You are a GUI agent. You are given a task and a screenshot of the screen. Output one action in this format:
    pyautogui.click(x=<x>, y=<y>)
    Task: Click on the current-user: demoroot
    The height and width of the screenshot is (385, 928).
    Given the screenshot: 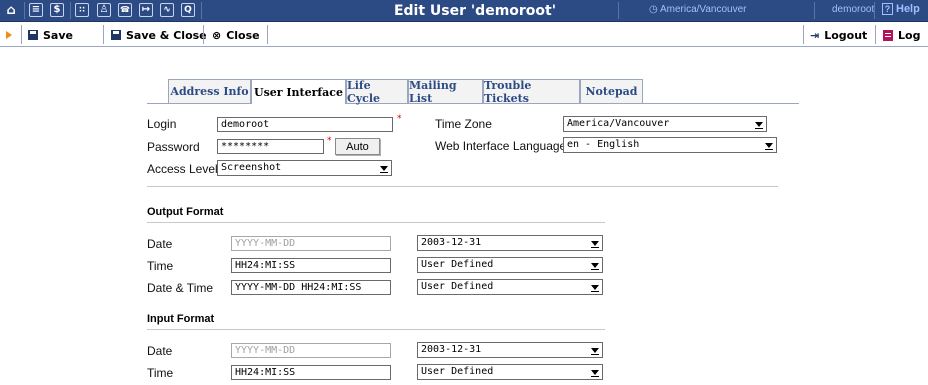 What is the action you would take?
    pyautogui.click(x=853, y=9)
    